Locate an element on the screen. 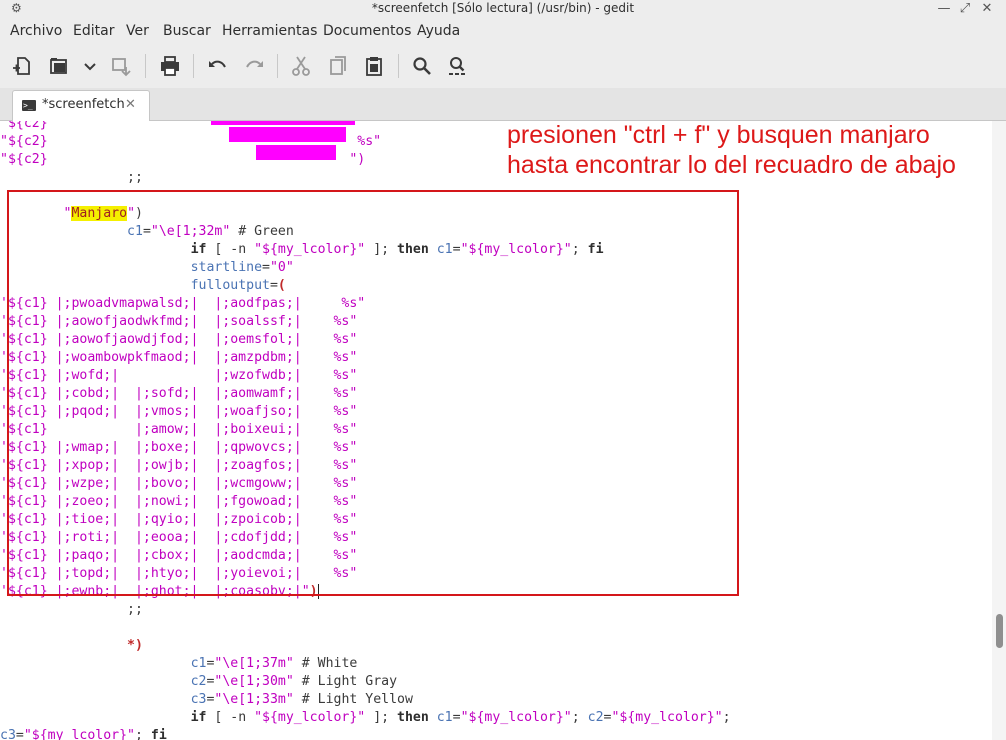 The height and width of the screenshot is (740, 1006). code-token: # Light Yellow is located at coordinates (353, 699).